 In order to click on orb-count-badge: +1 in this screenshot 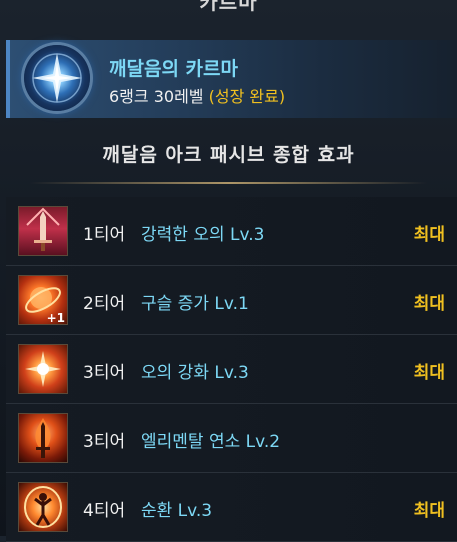, I will do `click(55, 318)`.